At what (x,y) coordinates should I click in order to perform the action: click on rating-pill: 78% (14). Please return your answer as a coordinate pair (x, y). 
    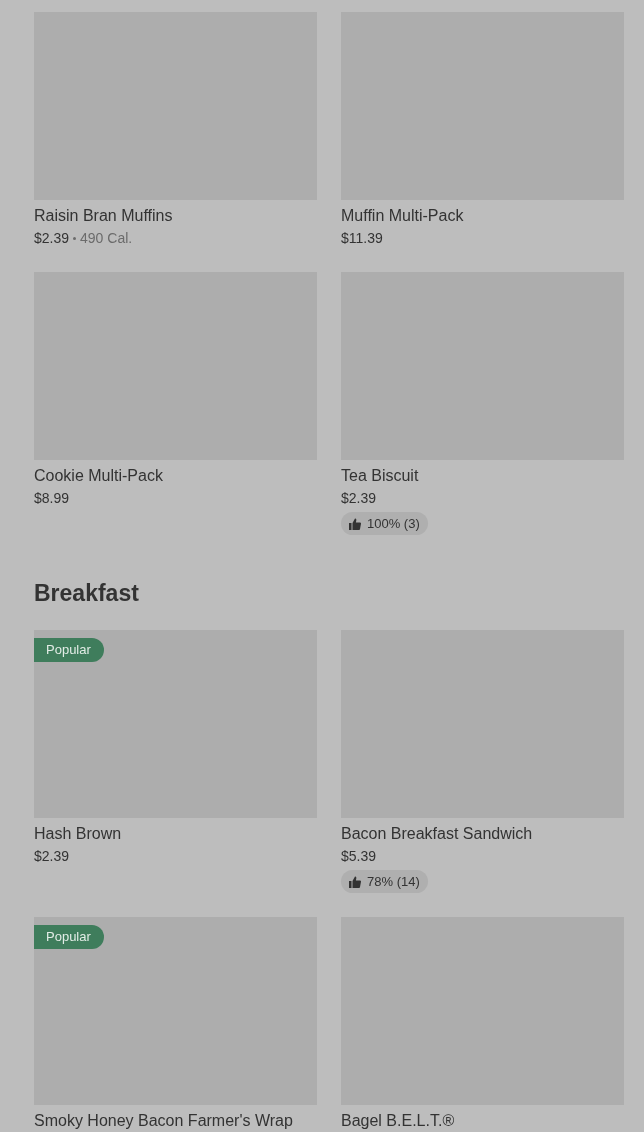
    Looking at the image, I should click on (384, 881).